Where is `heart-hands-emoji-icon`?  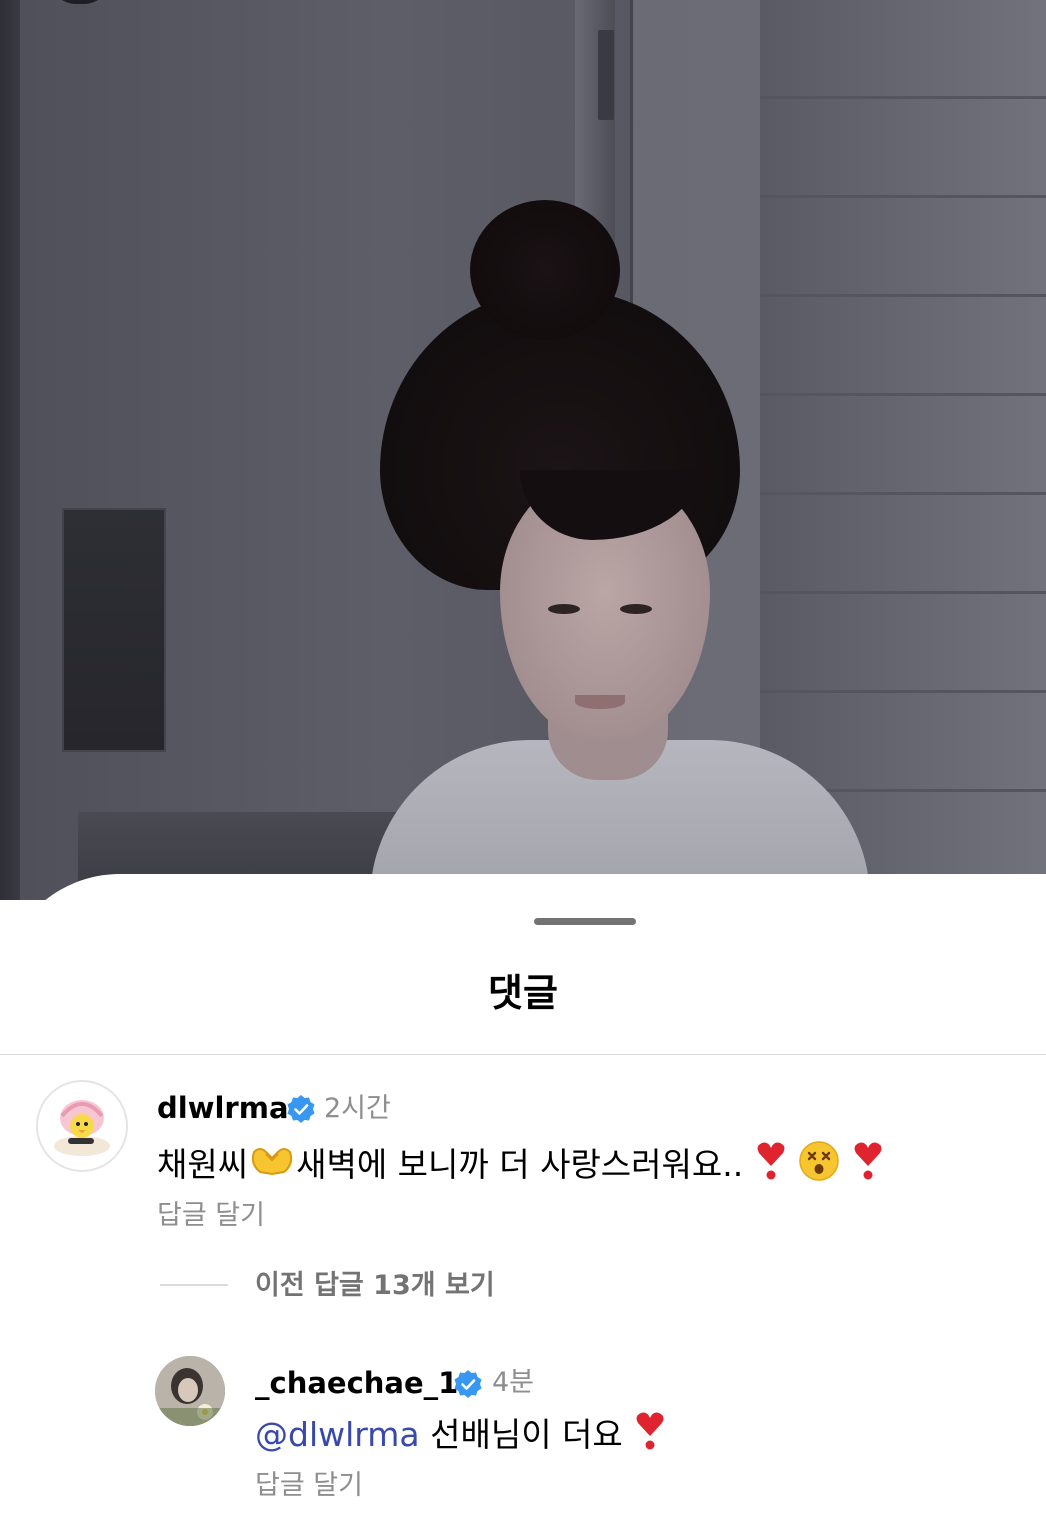 heart-hands-emoji-icon is located at coordinates (272, 1166).